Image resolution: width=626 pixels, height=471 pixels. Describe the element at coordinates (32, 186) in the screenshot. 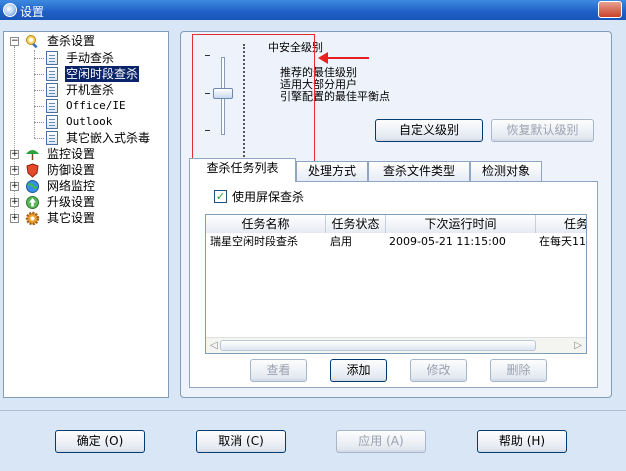

I see `globe-icon` at that location.